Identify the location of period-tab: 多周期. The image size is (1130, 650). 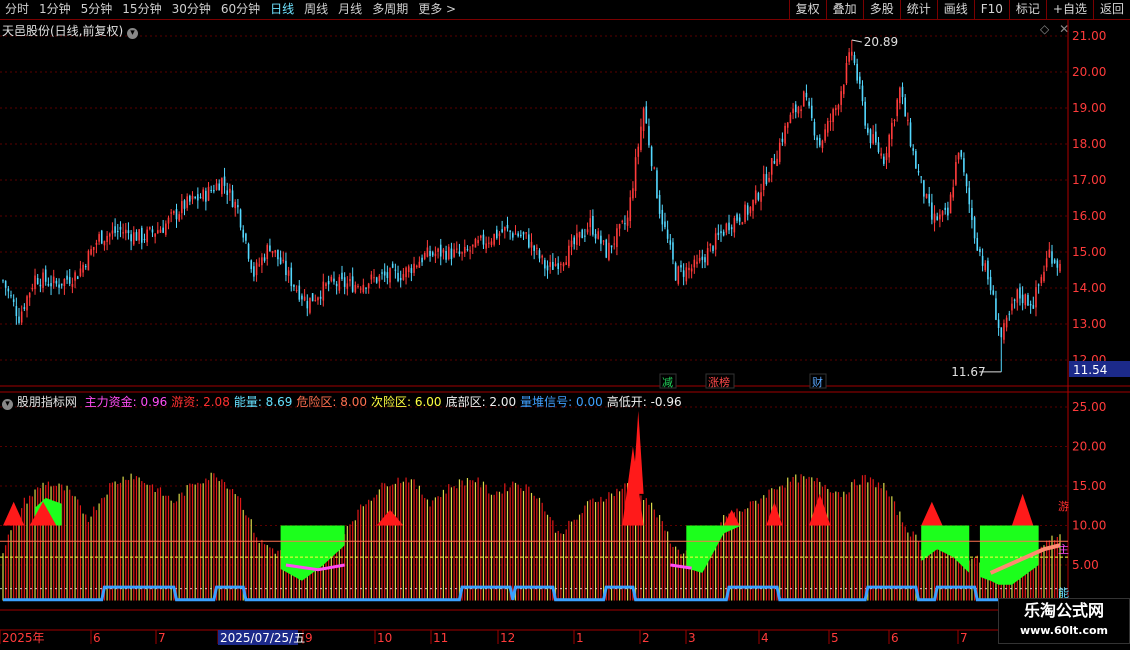
(390, 9).